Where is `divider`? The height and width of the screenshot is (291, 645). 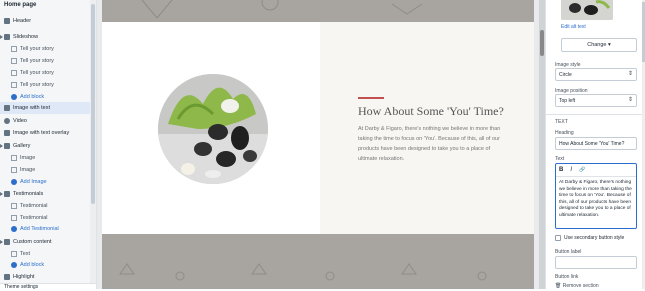 divider is located at coordinates (594, 114).